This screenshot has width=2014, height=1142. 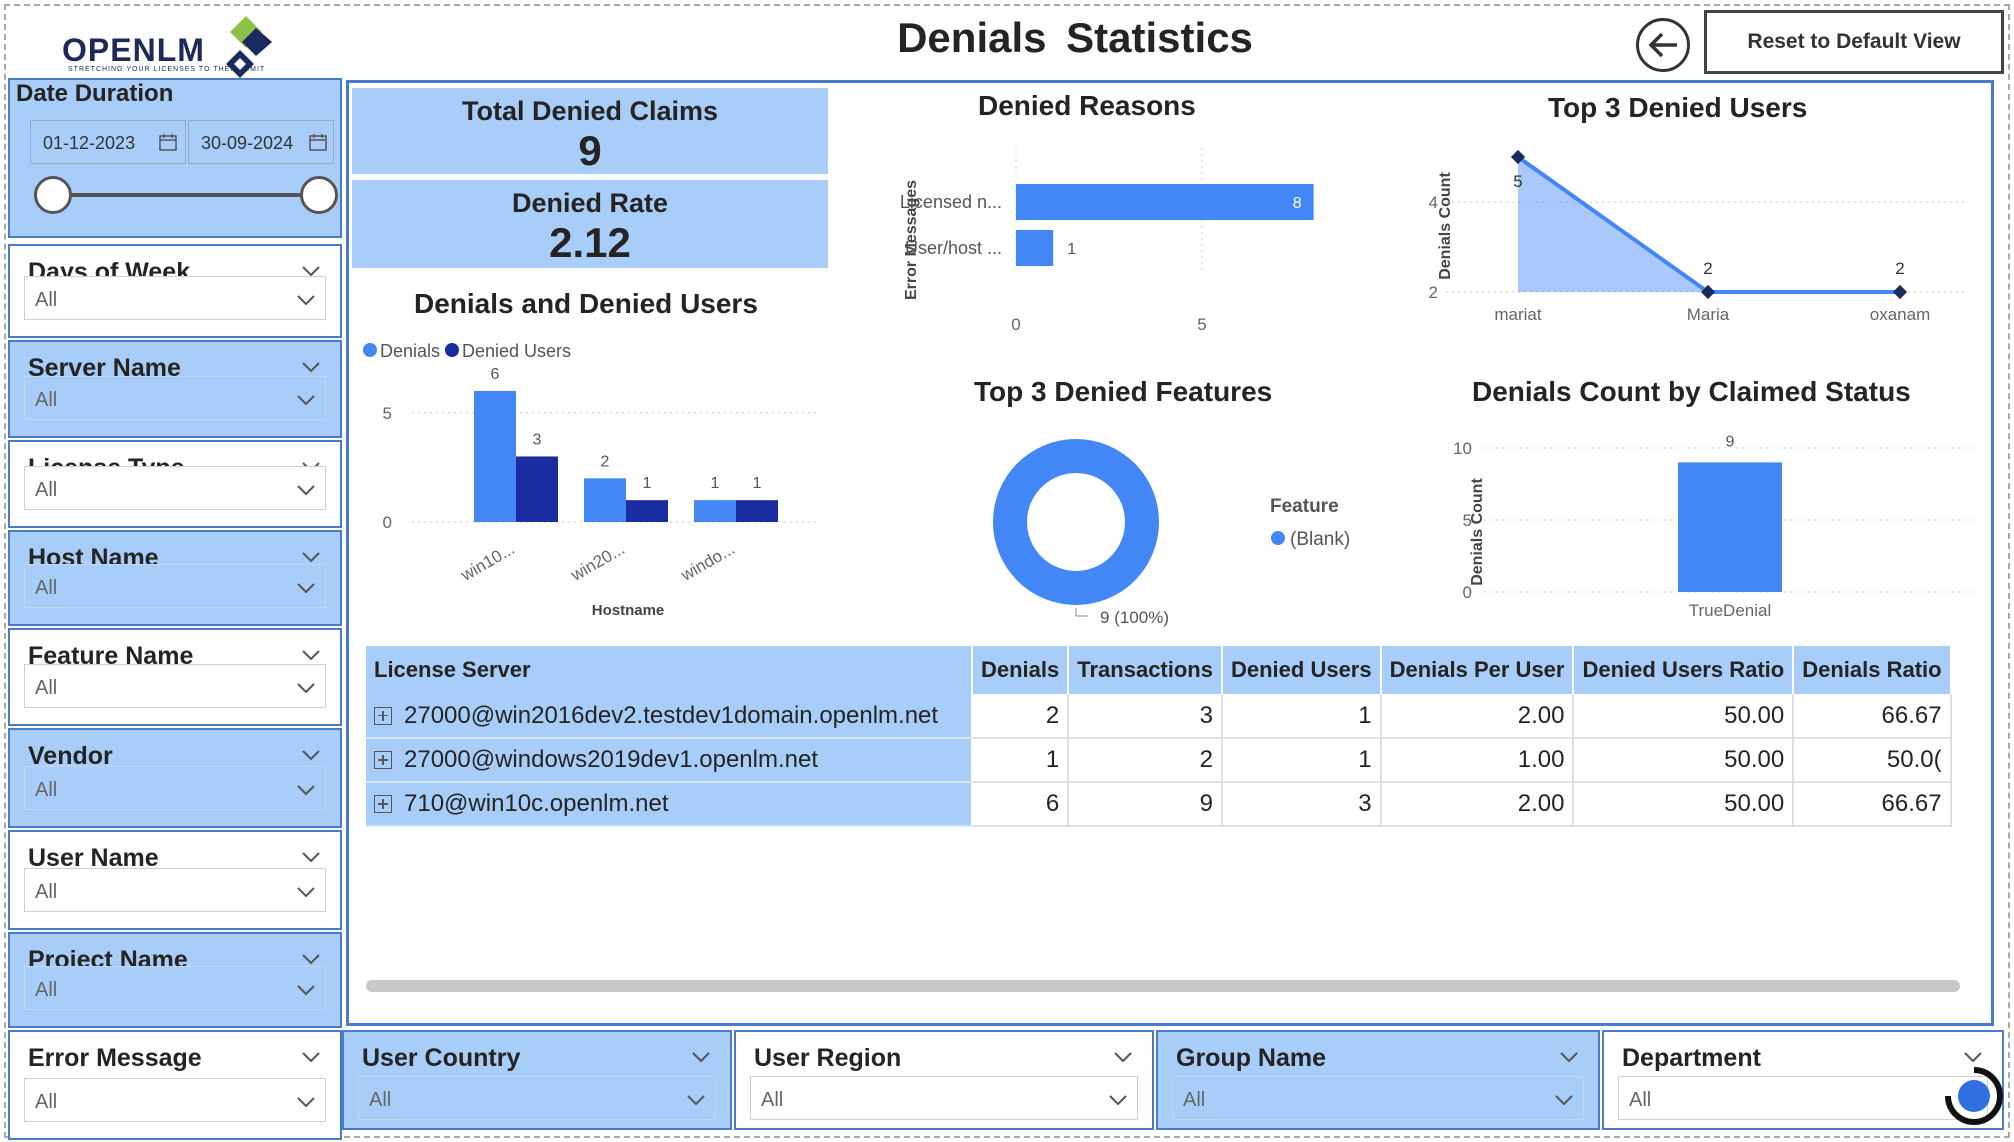 I want to click on column-header: Denied Users, so click(x=1301, y=670).